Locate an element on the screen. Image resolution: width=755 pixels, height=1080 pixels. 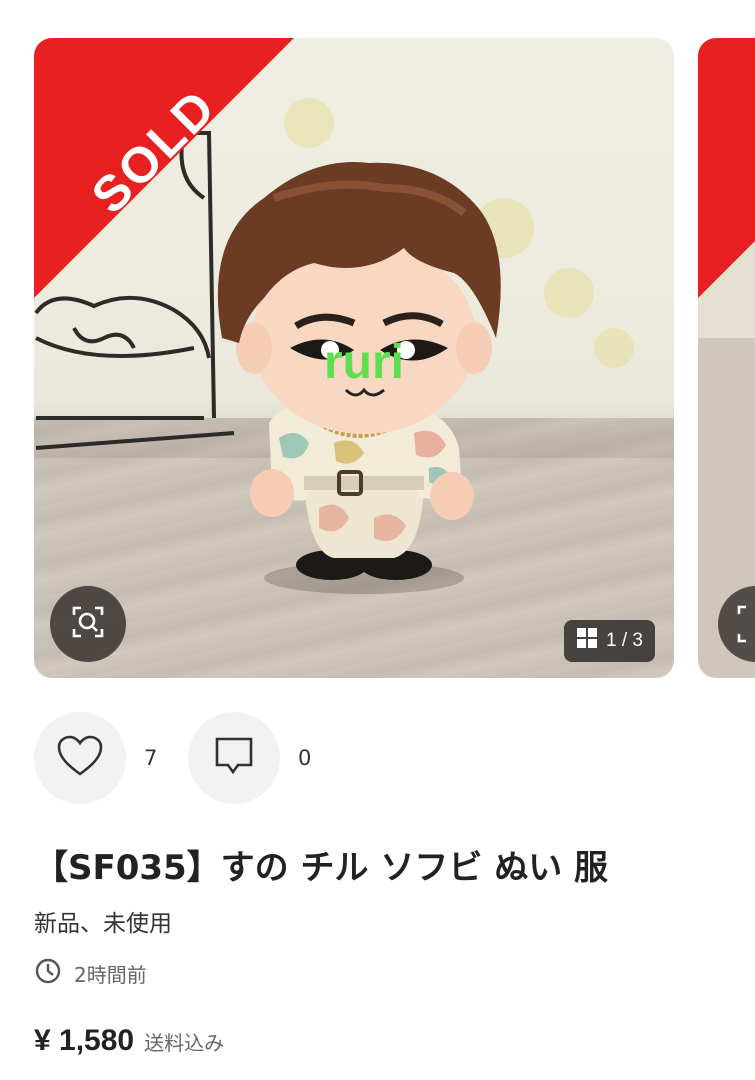
comments-count: 0 is located at coordinates (305, 758).